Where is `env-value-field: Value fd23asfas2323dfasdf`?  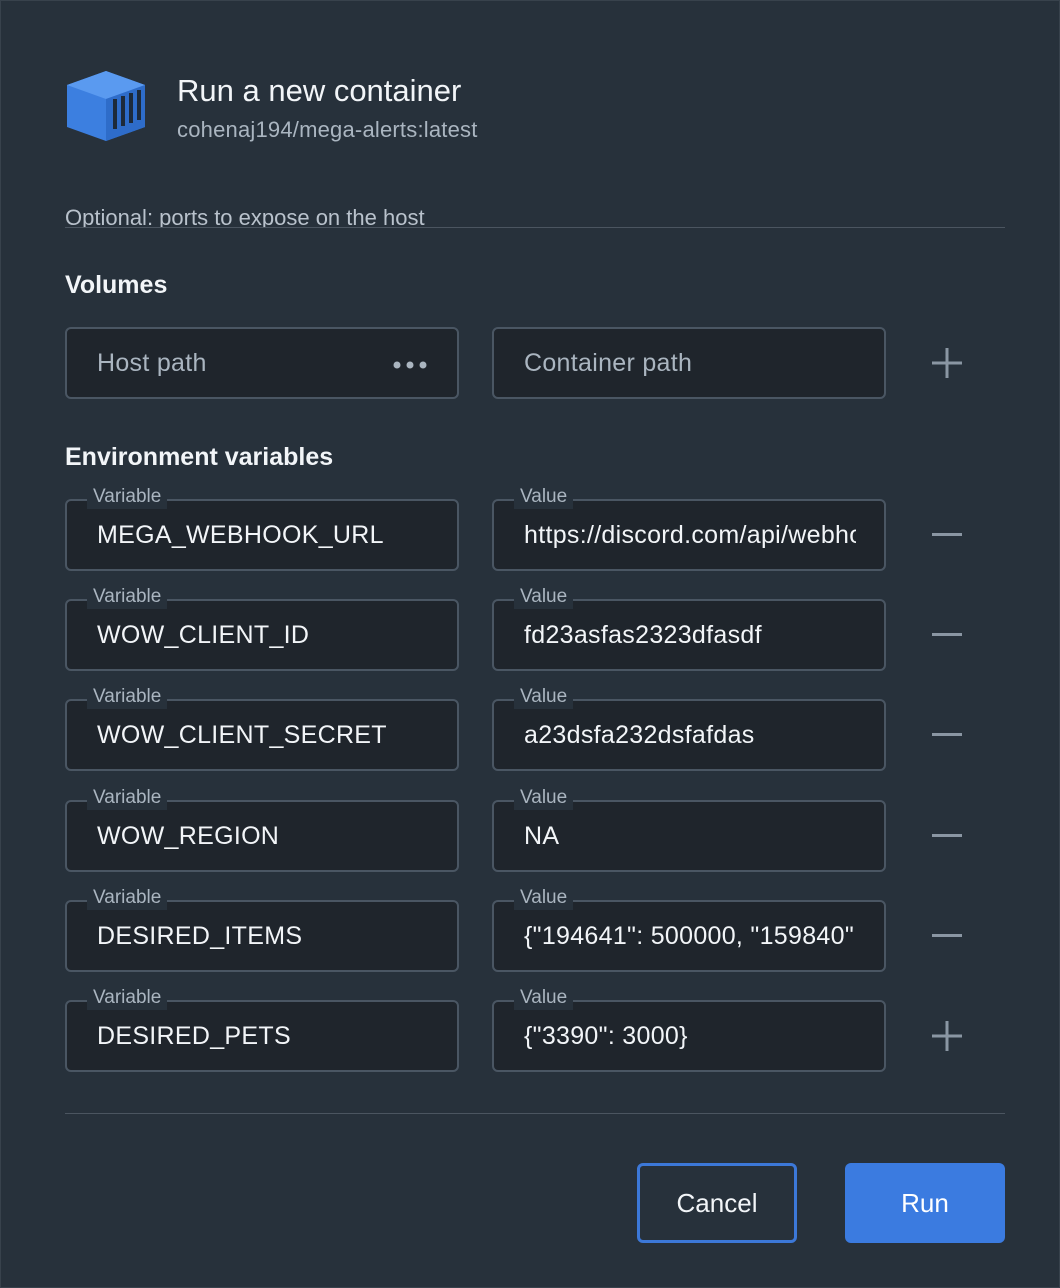
env-value-field: Value fd23asfas2323dfasdf is located at coordinates (689, 628).